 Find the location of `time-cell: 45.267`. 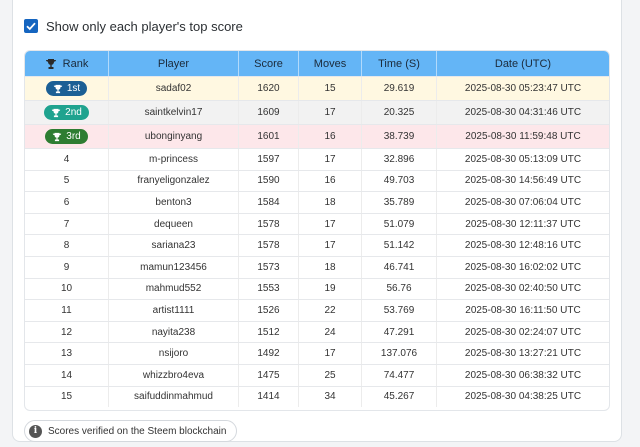

time-cell: 45.267 is located at coordinates (399, 397).